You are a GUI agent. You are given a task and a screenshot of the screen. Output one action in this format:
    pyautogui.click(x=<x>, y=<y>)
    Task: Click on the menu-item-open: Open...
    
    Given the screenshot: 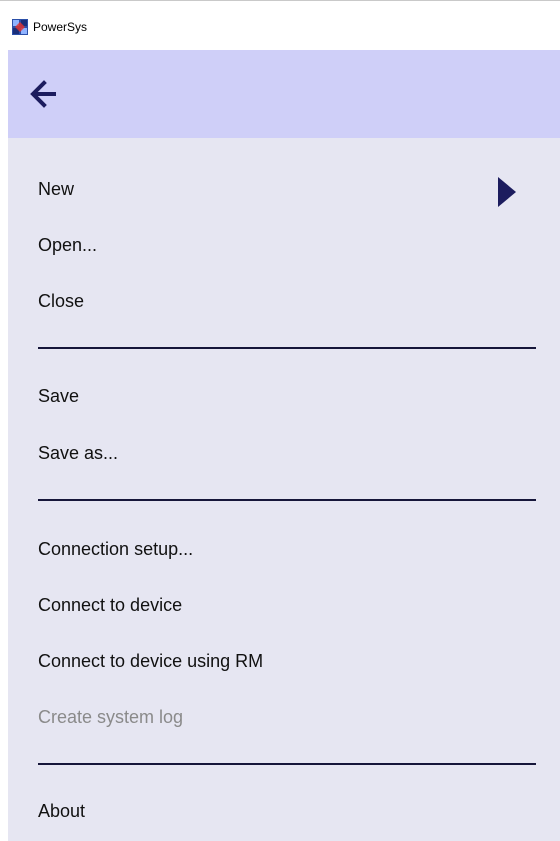 What is the action you would take?
    pyautogui.click(x=283, y=245)
    